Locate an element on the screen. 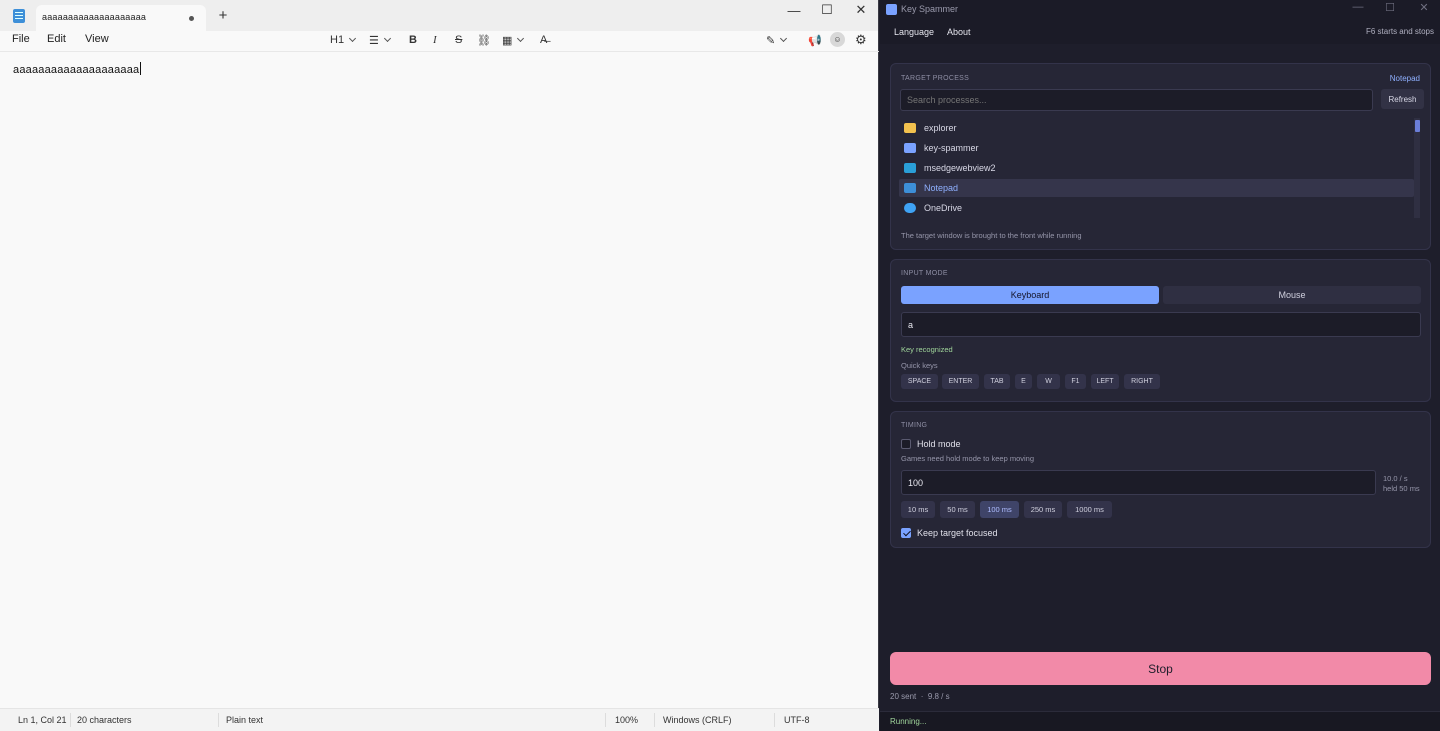 The height and width of the screenshot is (731, 1440). list-dropdown: ☰ is located at coordinates (380, 40).